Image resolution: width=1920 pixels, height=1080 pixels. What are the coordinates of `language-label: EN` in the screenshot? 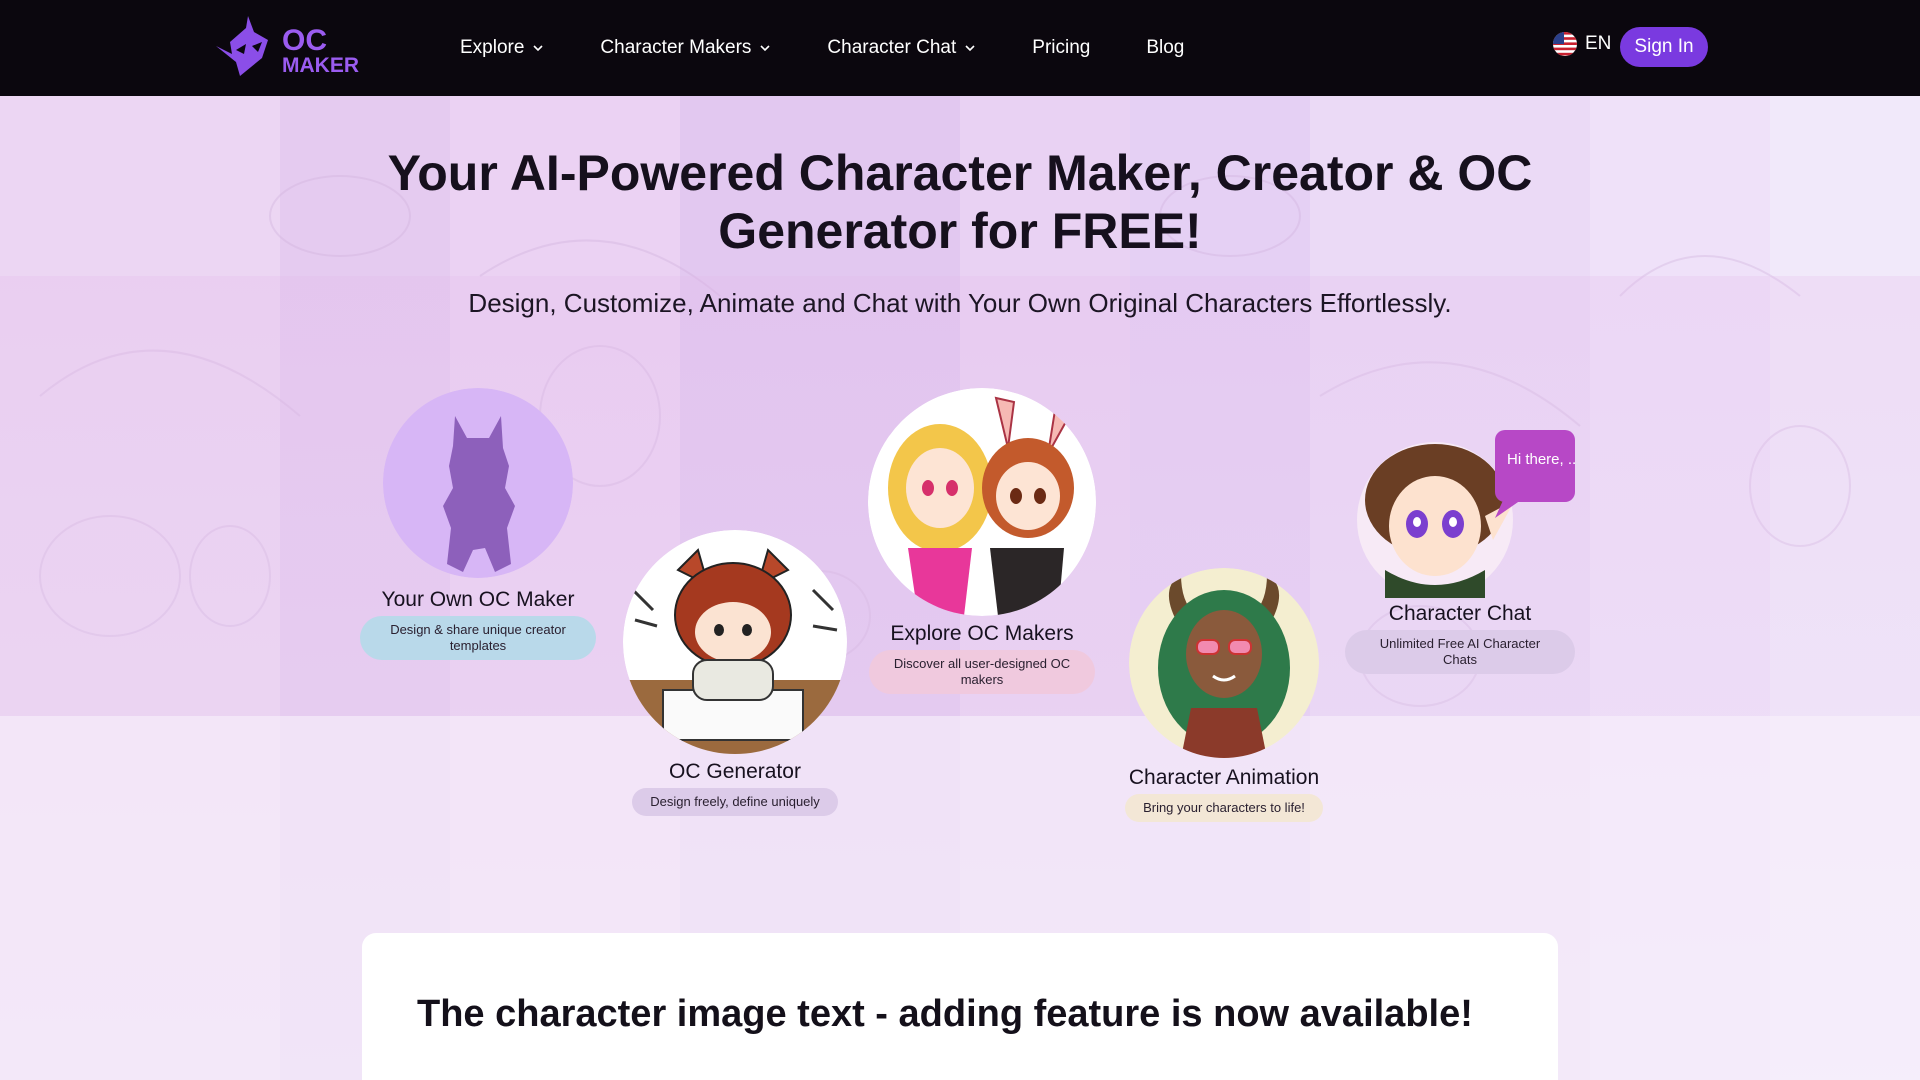 It's located at (1598, 43).